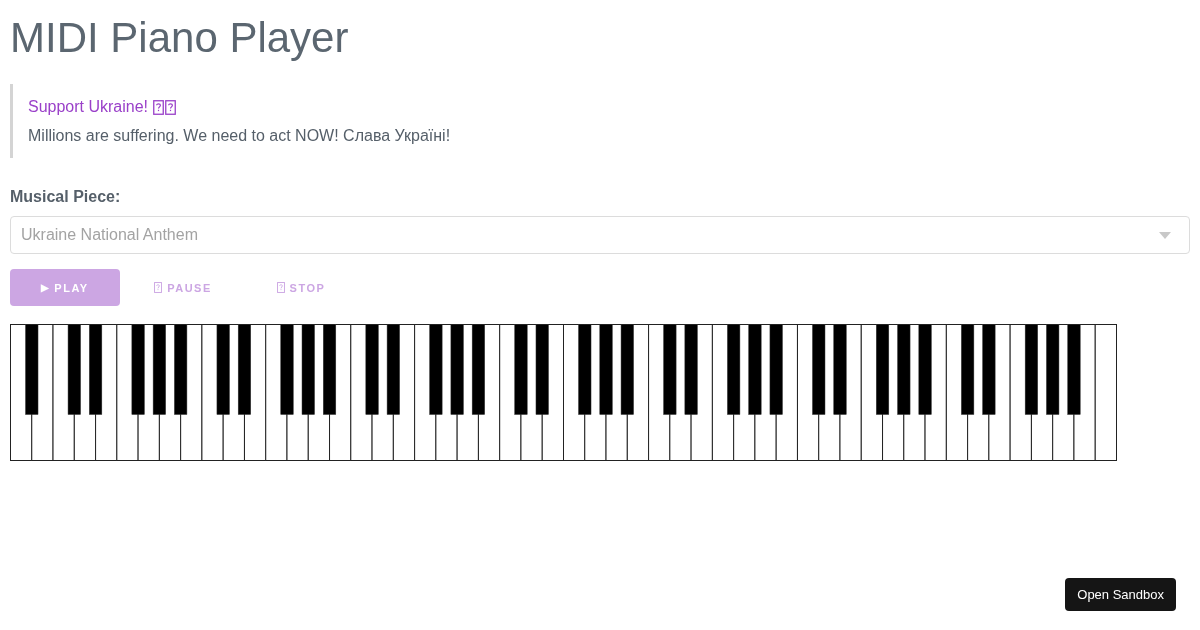  What do you see at coordinates (65, 197) in the screenshot?
I see `field-label: Musical Piece:` at bounding box center [65, 197].